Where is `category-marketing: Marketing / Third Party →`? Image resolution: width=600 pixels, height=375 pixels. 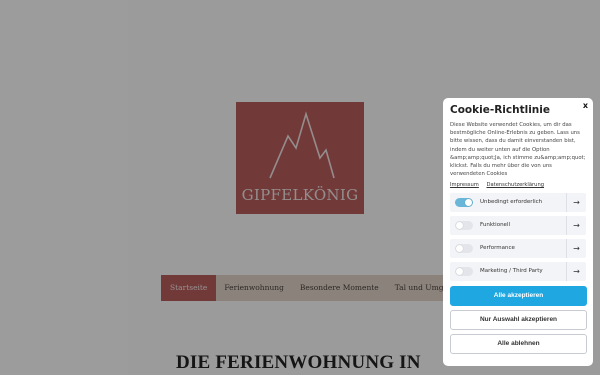
category-marketing: Marketing / Third Party → is located at coordinates (518, 272).